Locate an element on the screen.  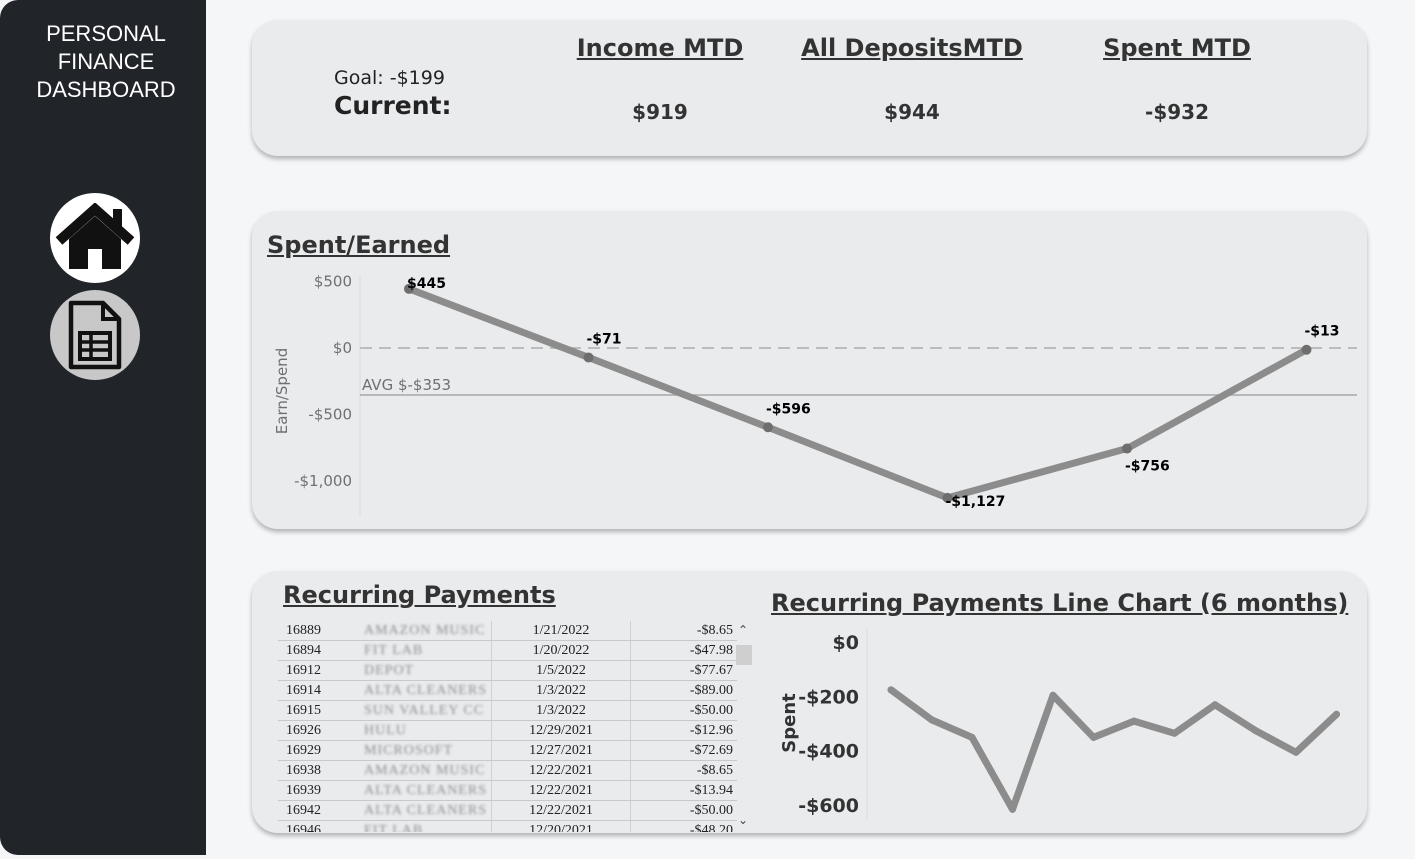
recurring-payments-title: Recurring Payments is located at coordinates (419, 595).